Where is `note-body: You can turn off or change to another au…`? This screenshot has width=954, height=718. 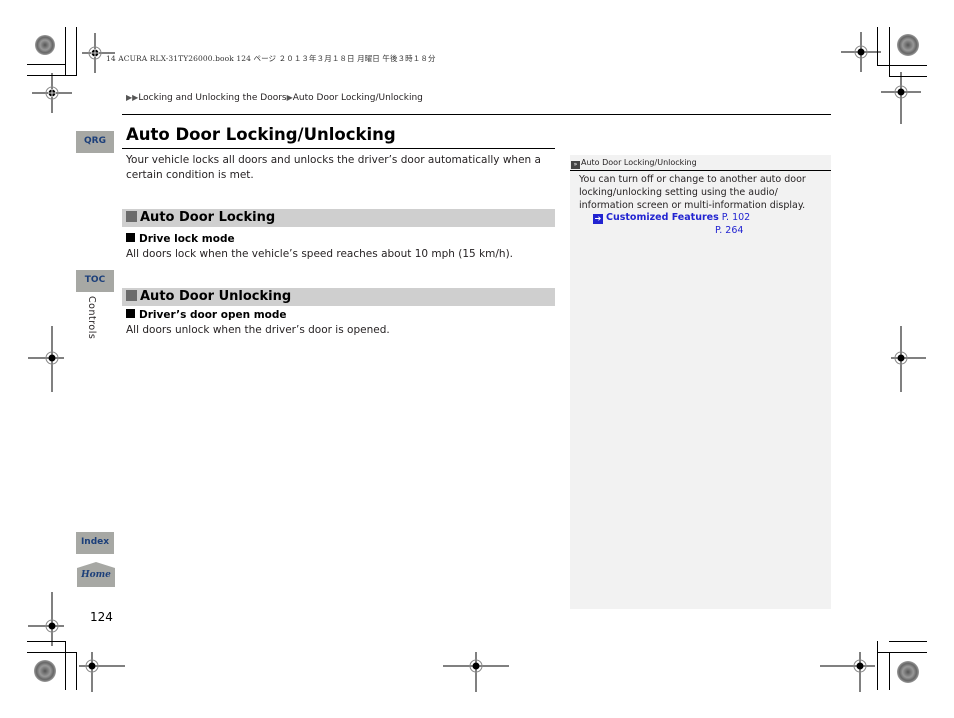
note-body: You can turn off or change to another au… is located at coordinates (692, 192).